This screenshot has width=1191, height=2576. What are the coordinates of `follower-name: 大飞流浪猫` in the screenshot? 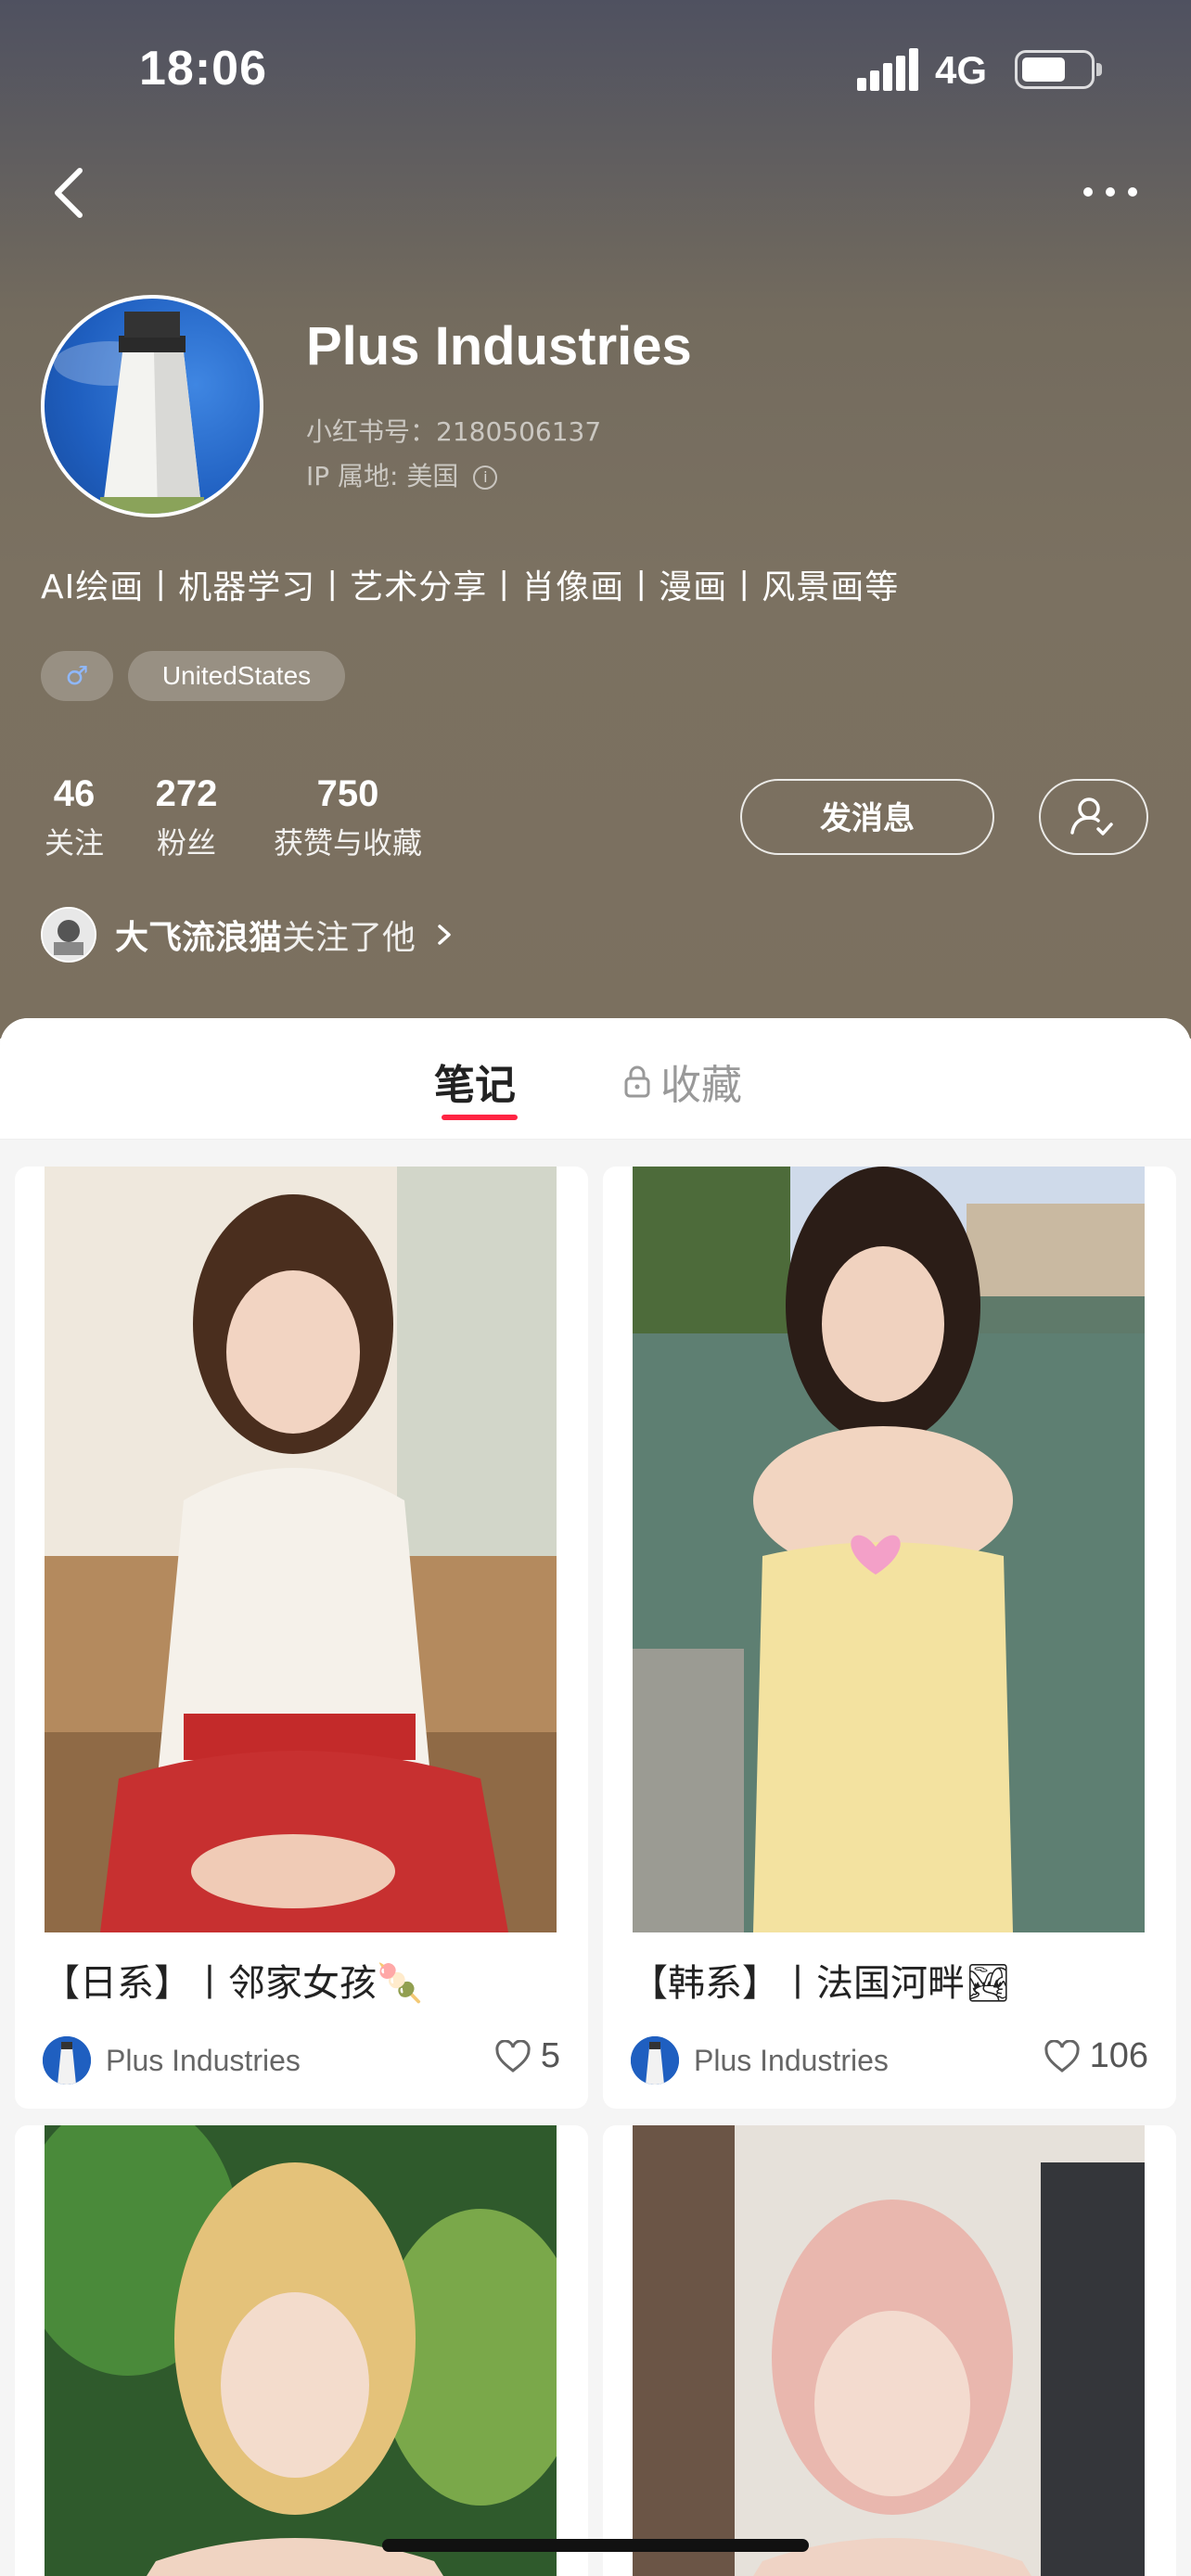 It's located at (199, 938).